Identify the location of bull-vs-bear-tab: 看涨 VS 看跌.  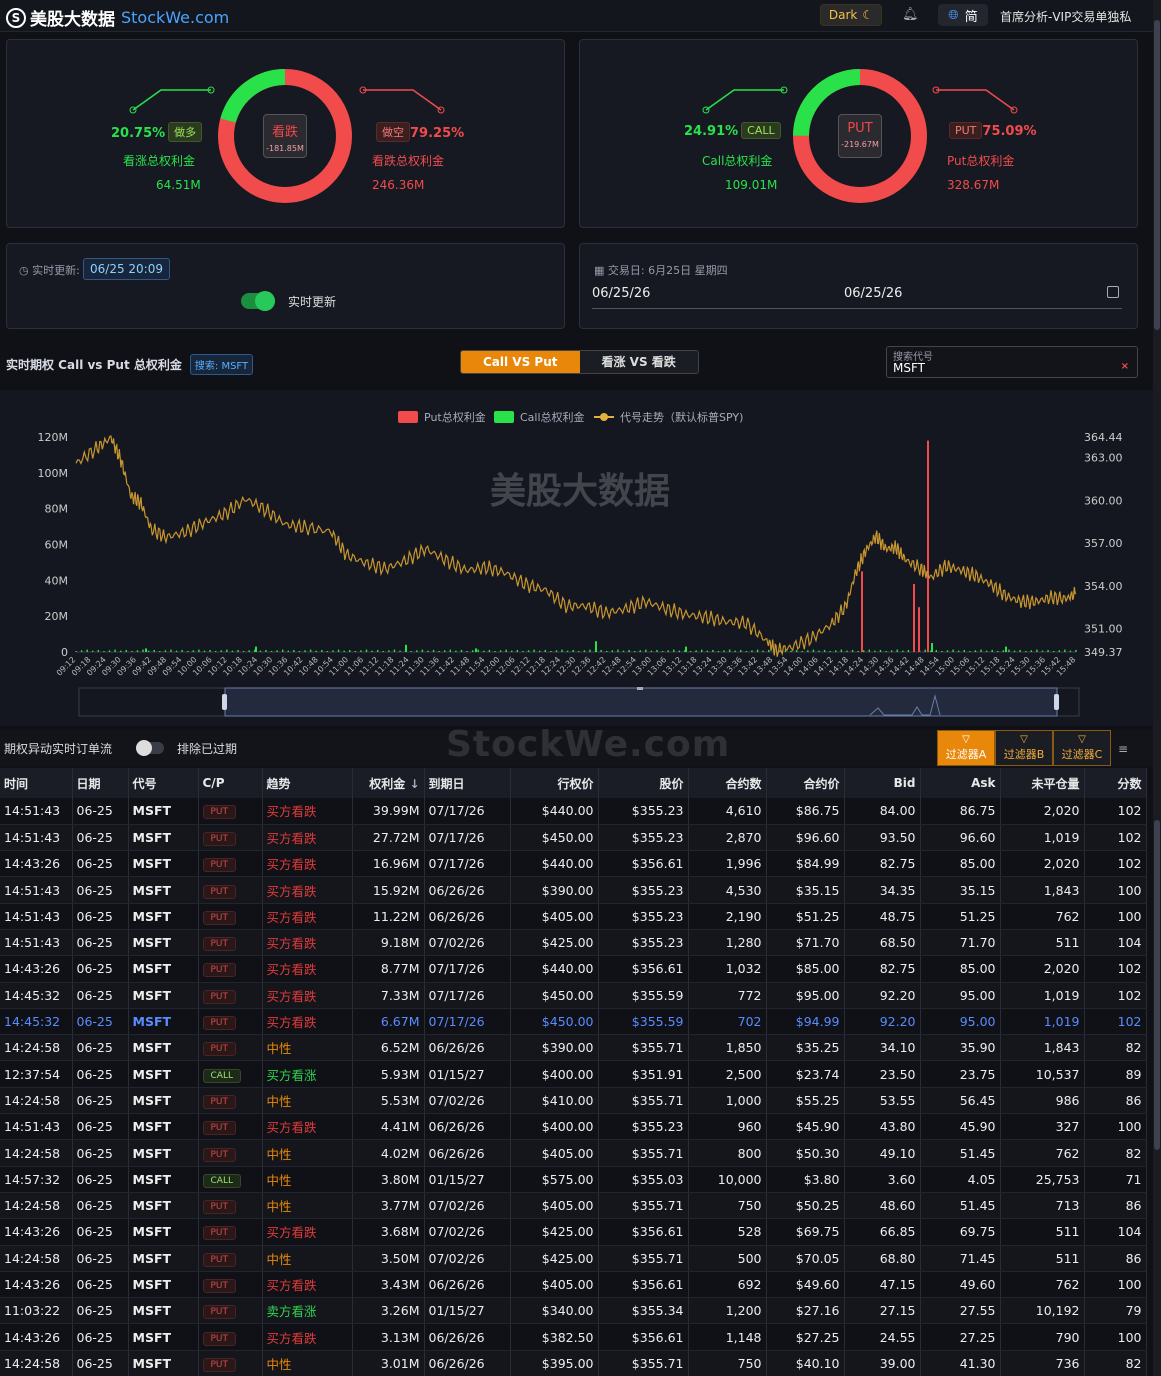
(638, 362).